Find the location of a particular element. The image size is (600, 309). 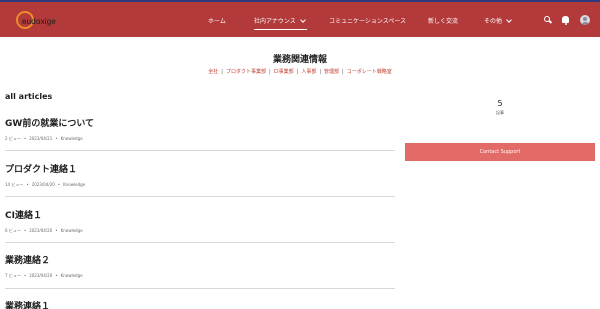

article-views: 14 ビュー is located at coordinates (14, 184).